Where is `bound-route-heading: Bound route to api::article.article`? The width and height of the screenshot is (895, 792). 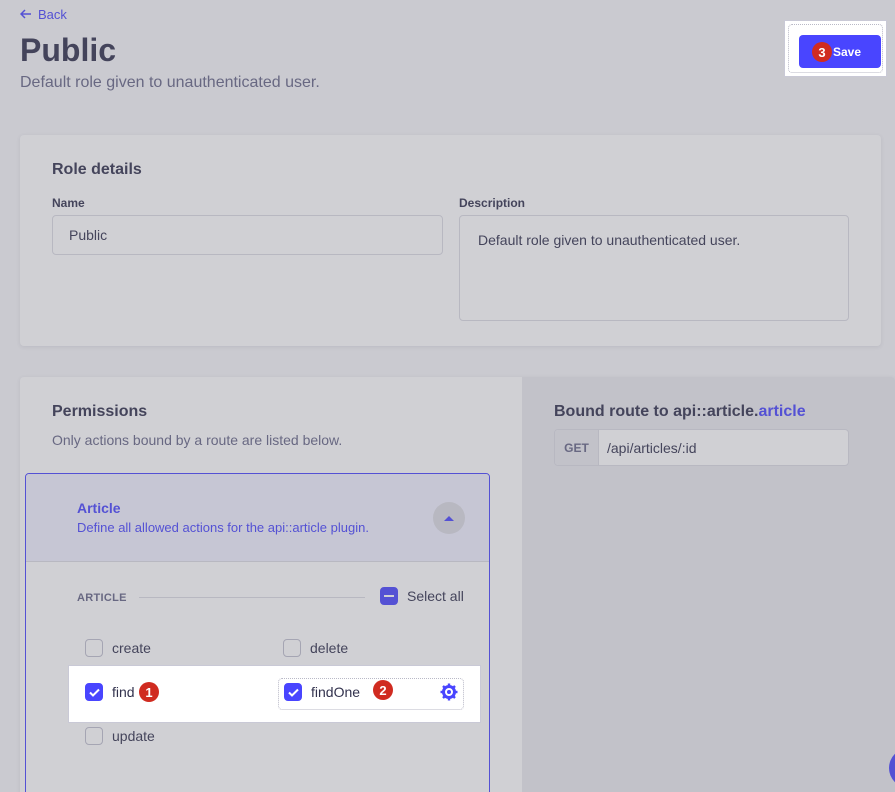 bound-route-heading: Bound route to api::article.article is located at coordinates (680, 412).